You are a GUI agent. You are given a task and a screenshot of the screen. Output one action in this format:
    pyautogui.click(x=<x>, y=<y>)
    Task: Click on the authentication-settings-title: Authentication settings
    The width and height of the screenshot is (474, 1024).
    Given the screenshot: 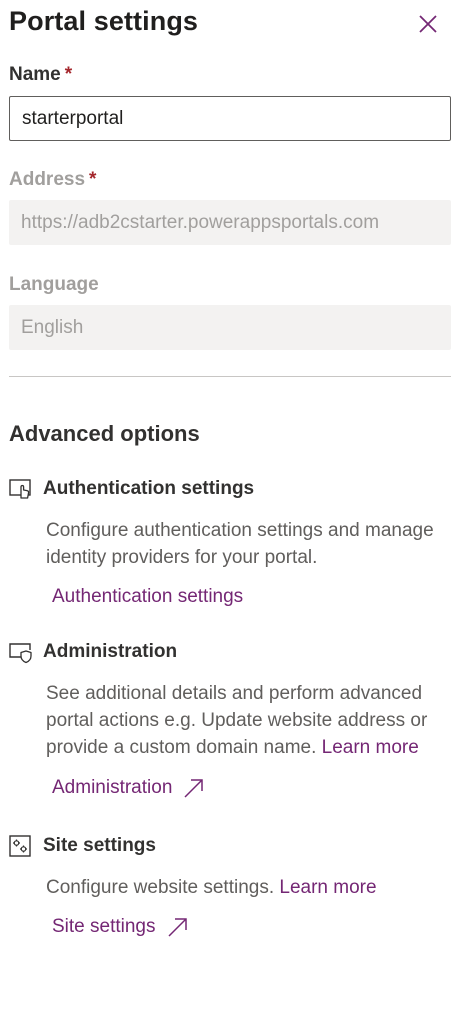 What is the action you would take?
    pyautogui.click(x=149, y=488)
    